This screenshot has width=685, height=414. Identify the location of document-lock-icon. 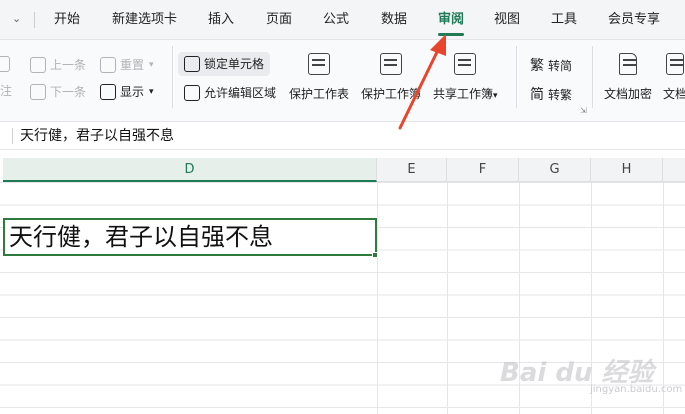
(628, 64).